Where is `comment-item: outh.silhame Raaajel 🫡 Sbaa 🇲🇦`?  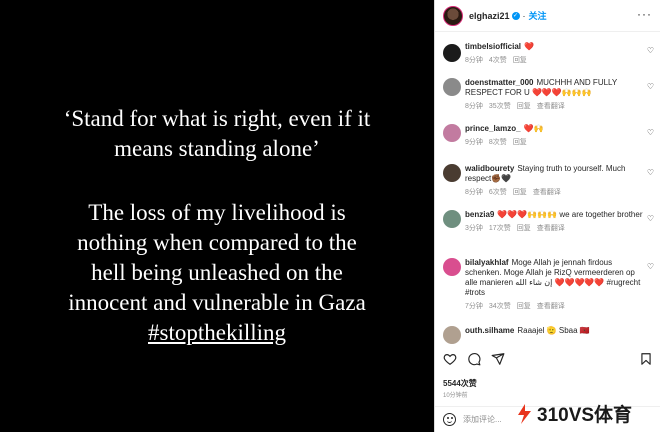 comment-item: outh.silhame Raaajel 🫡 Sbaa 🇲🇦 is located at coordinates (547, 335).